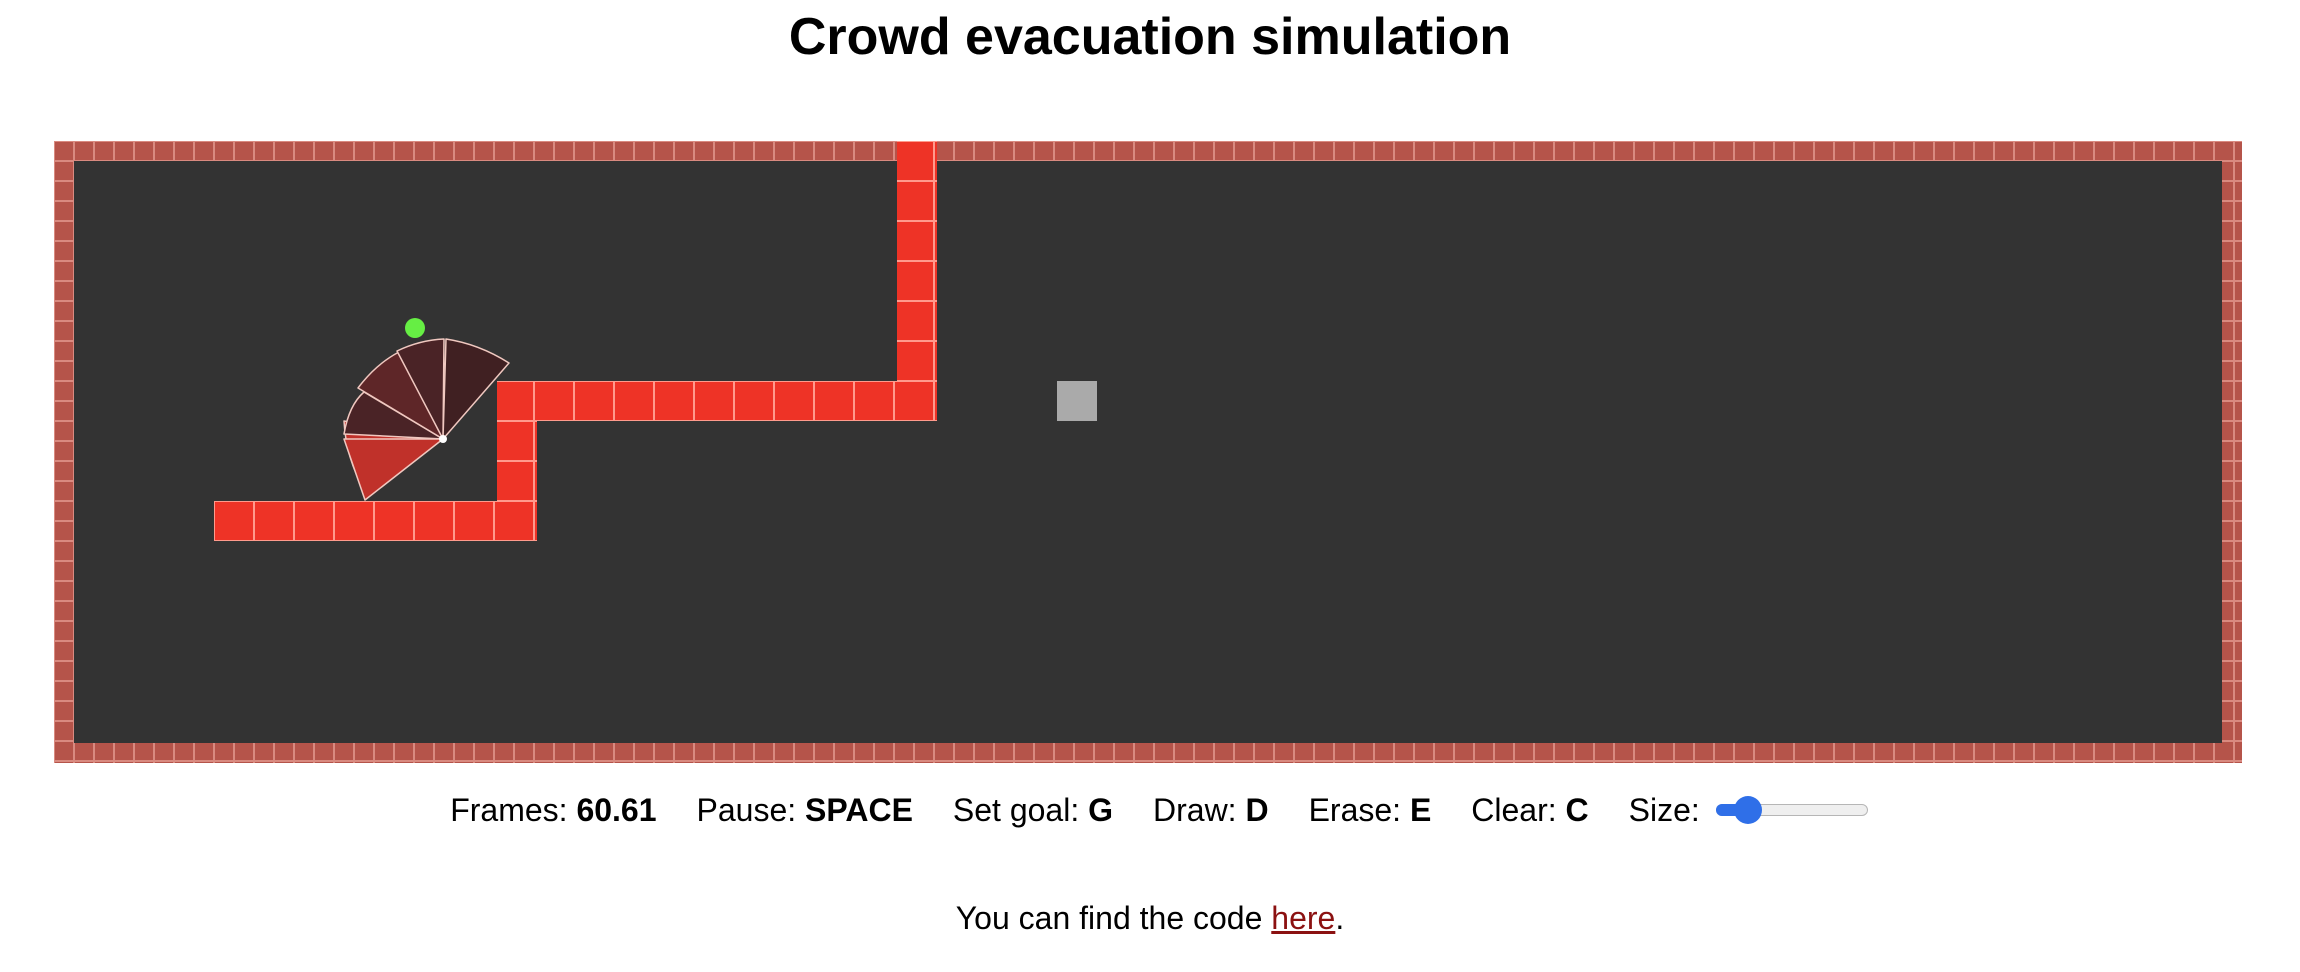 The image size is (2300, 972). I want to click on goal-key: G, so click(1100, 810).